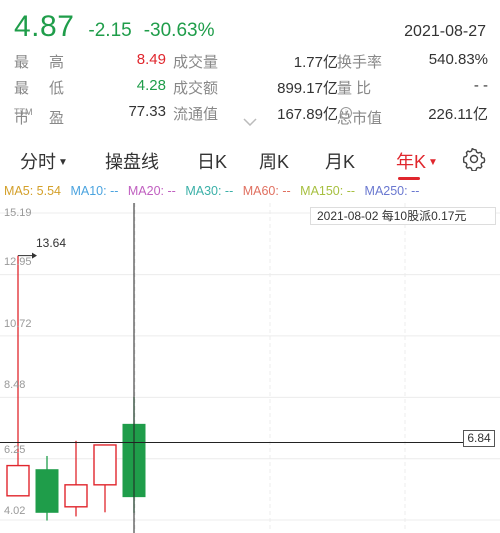 The image size is (500, 533). What do you see at coordinates (94, 191) in the screenshot?
I see `ma10-label: MA10: --` at bounding box center [94, 191].